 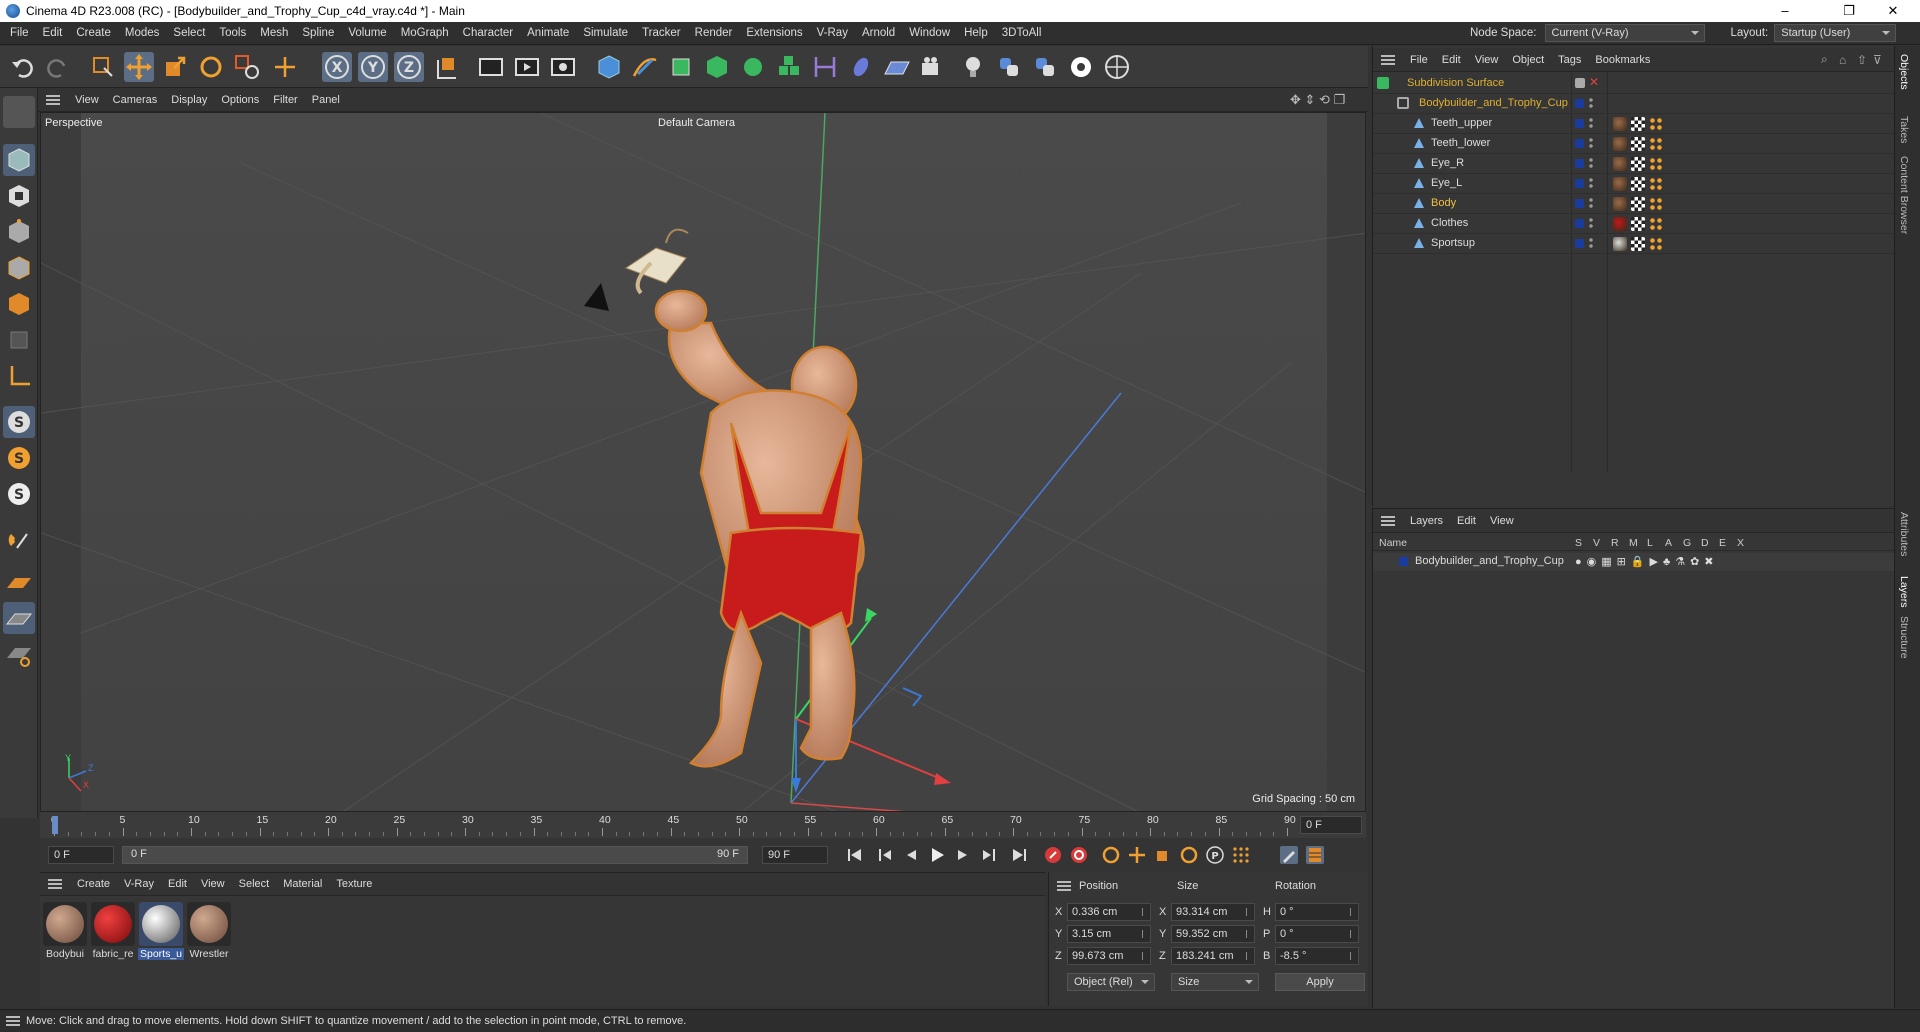 What do you see at coordinates (19, 494) in the screenshot?
I see `quantize-icon: S` at bounding box center [19, 494].